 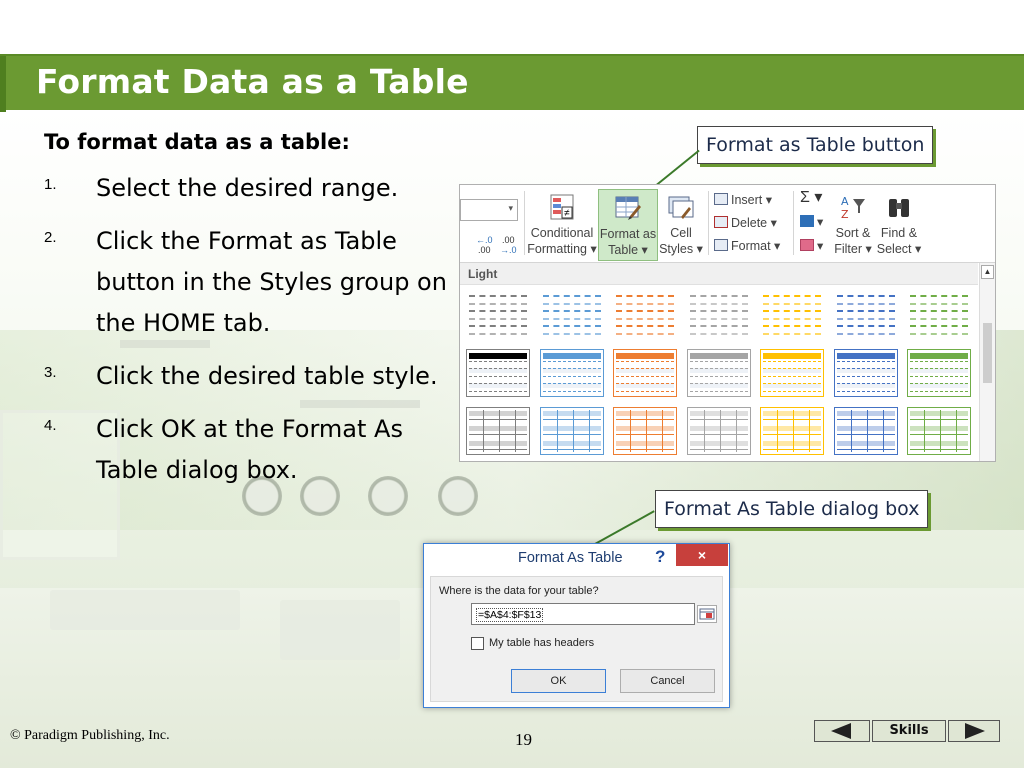 I want to click on gallery-section-label: Light, so click(x=719, y=274).